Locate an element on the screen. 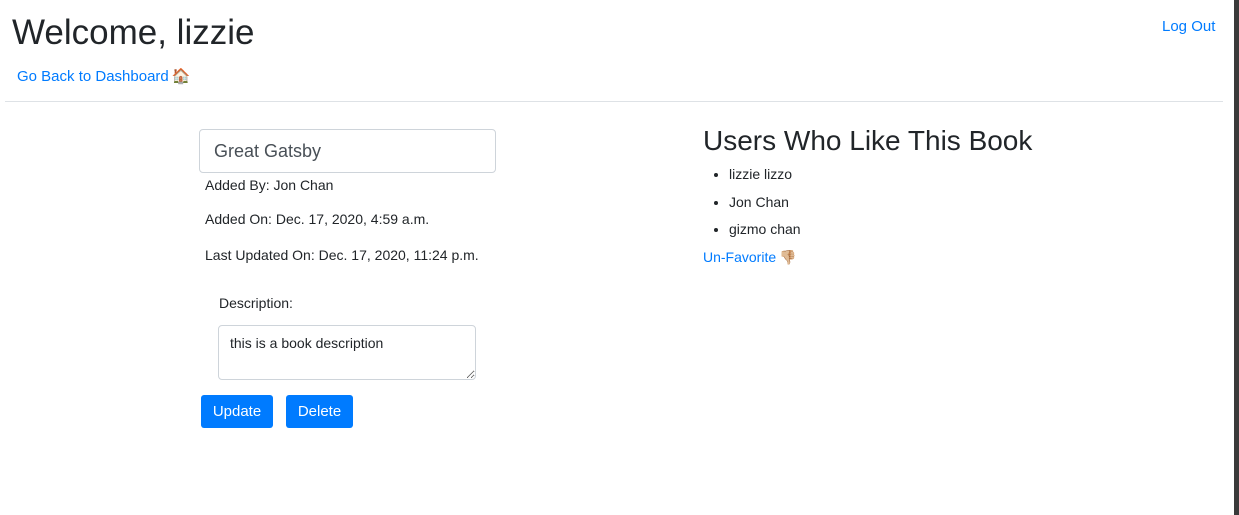 Image resolution: width=1239 pixels, height=515 pixels. book-title-input is located at coordinates (347, 151).